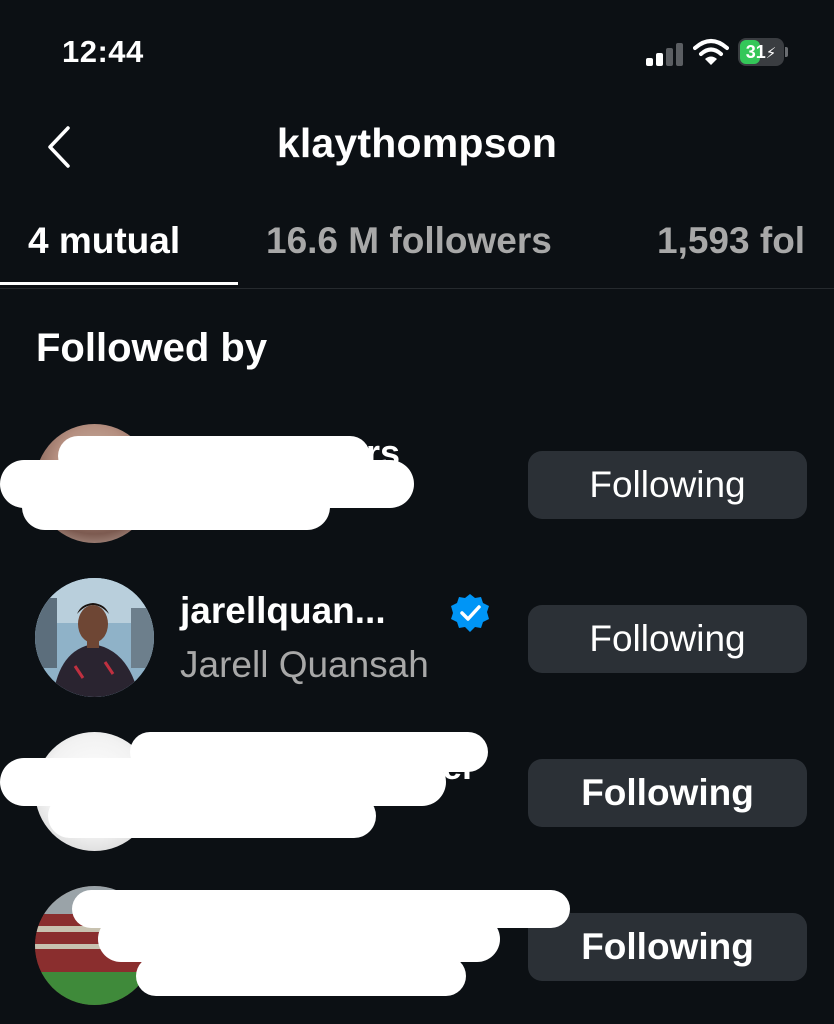 Image resolution: width=834 pixels, height=1024 pixels. What do you see at coordinates (152, 348) in the screenshot?
I see `section-title: Followed by` at bounding box center [152, 348].